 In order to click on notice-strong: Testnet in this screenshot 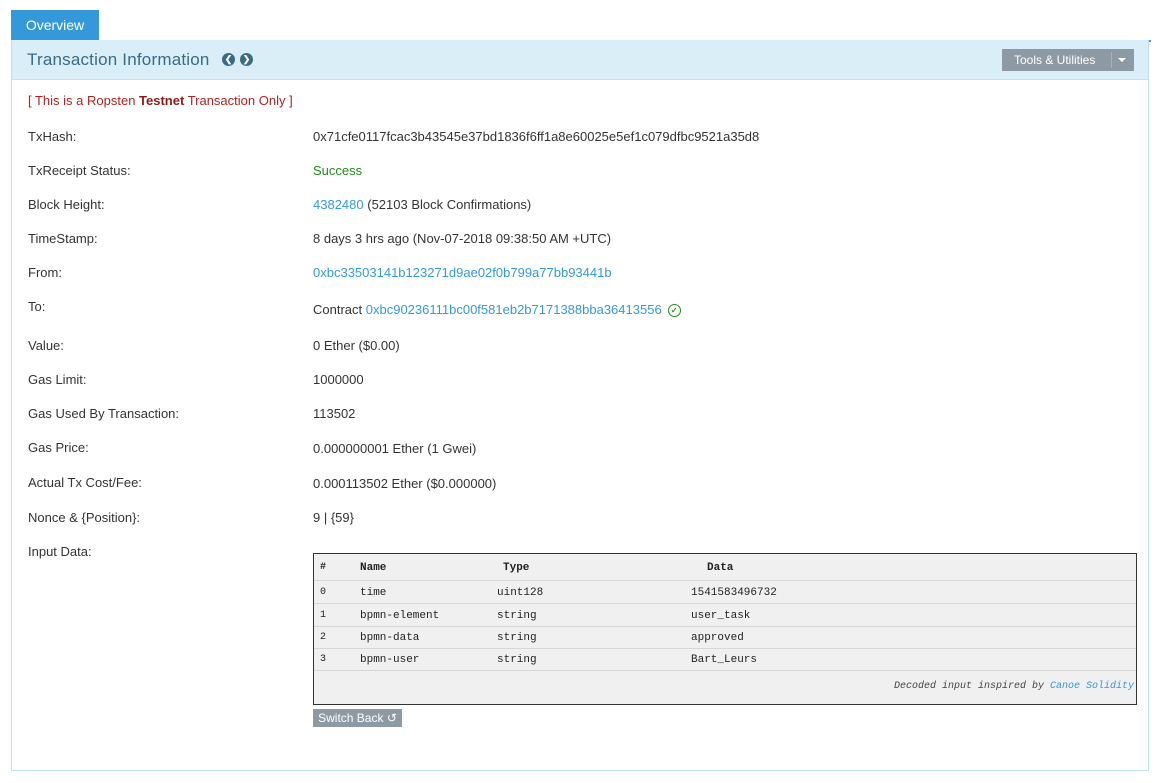, I will do `click(162, 100)`.